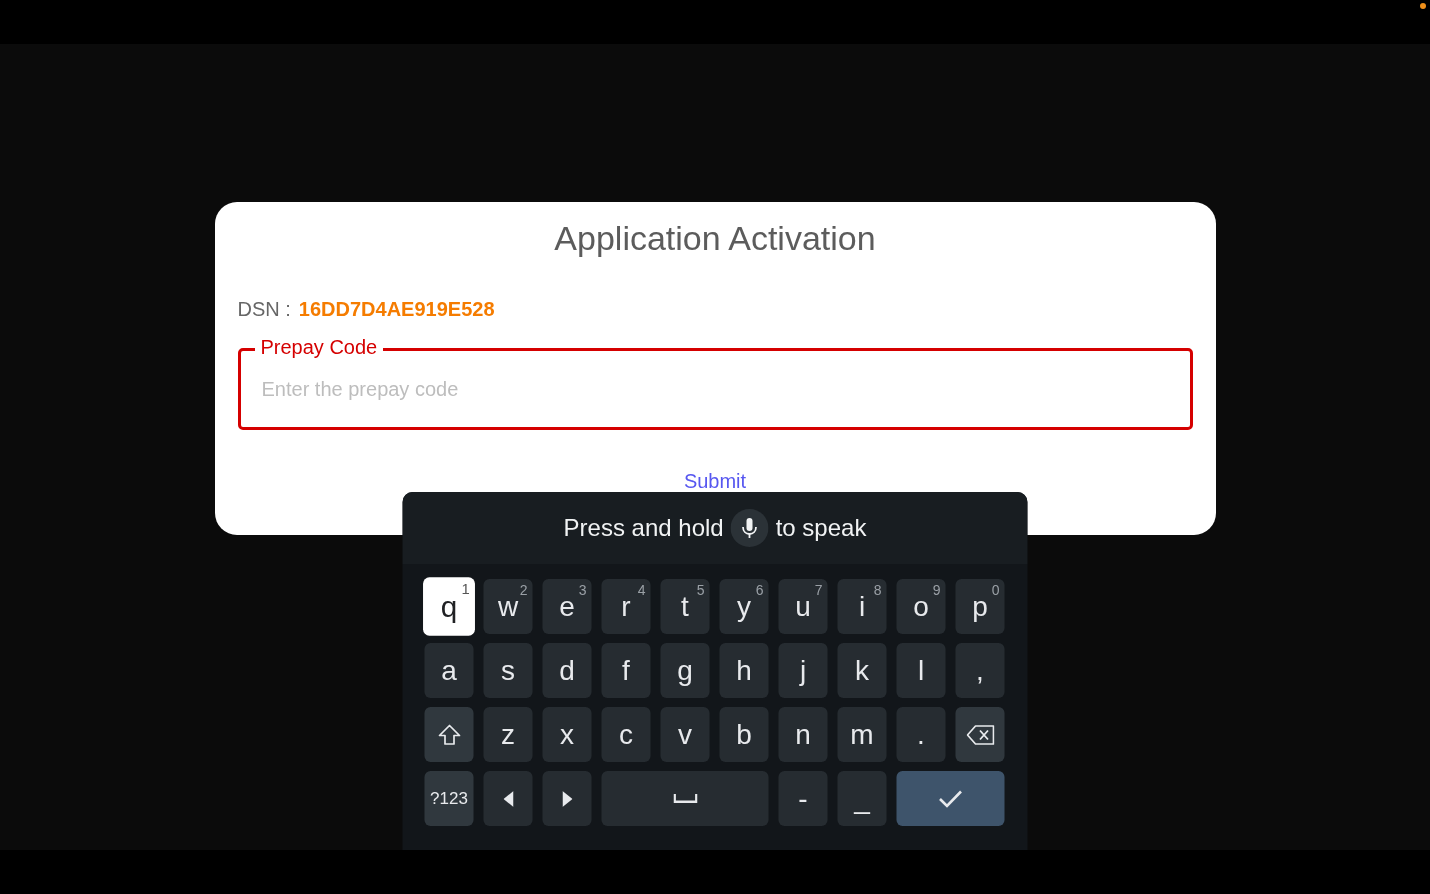  I want to click on keyboard-key: b, so click(744, 734).